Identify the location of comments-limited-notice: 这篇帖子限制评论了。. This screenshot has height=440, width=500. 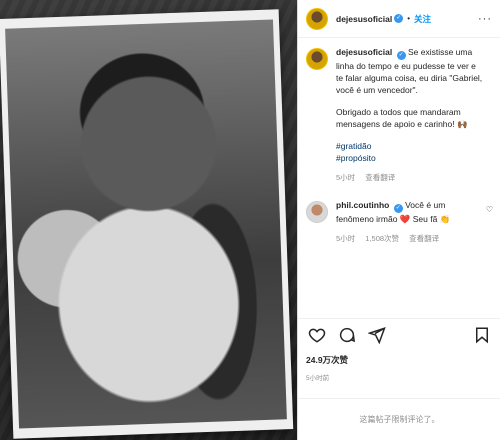
(399, 419).